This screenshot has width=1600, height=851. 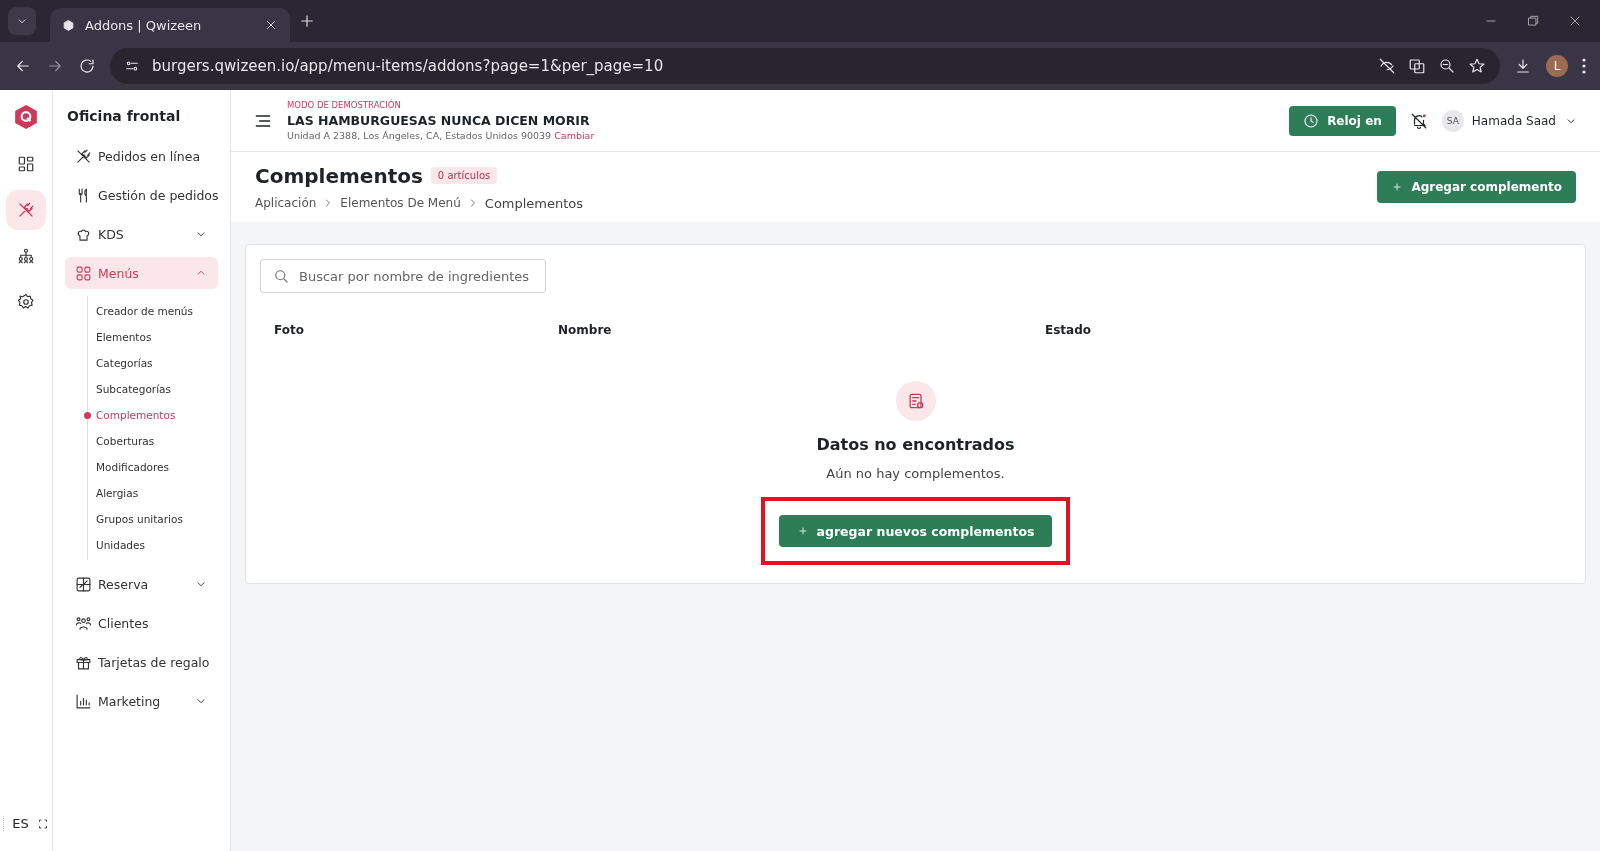 I want to click on column-header: Foto, so click(x=289, y=330).